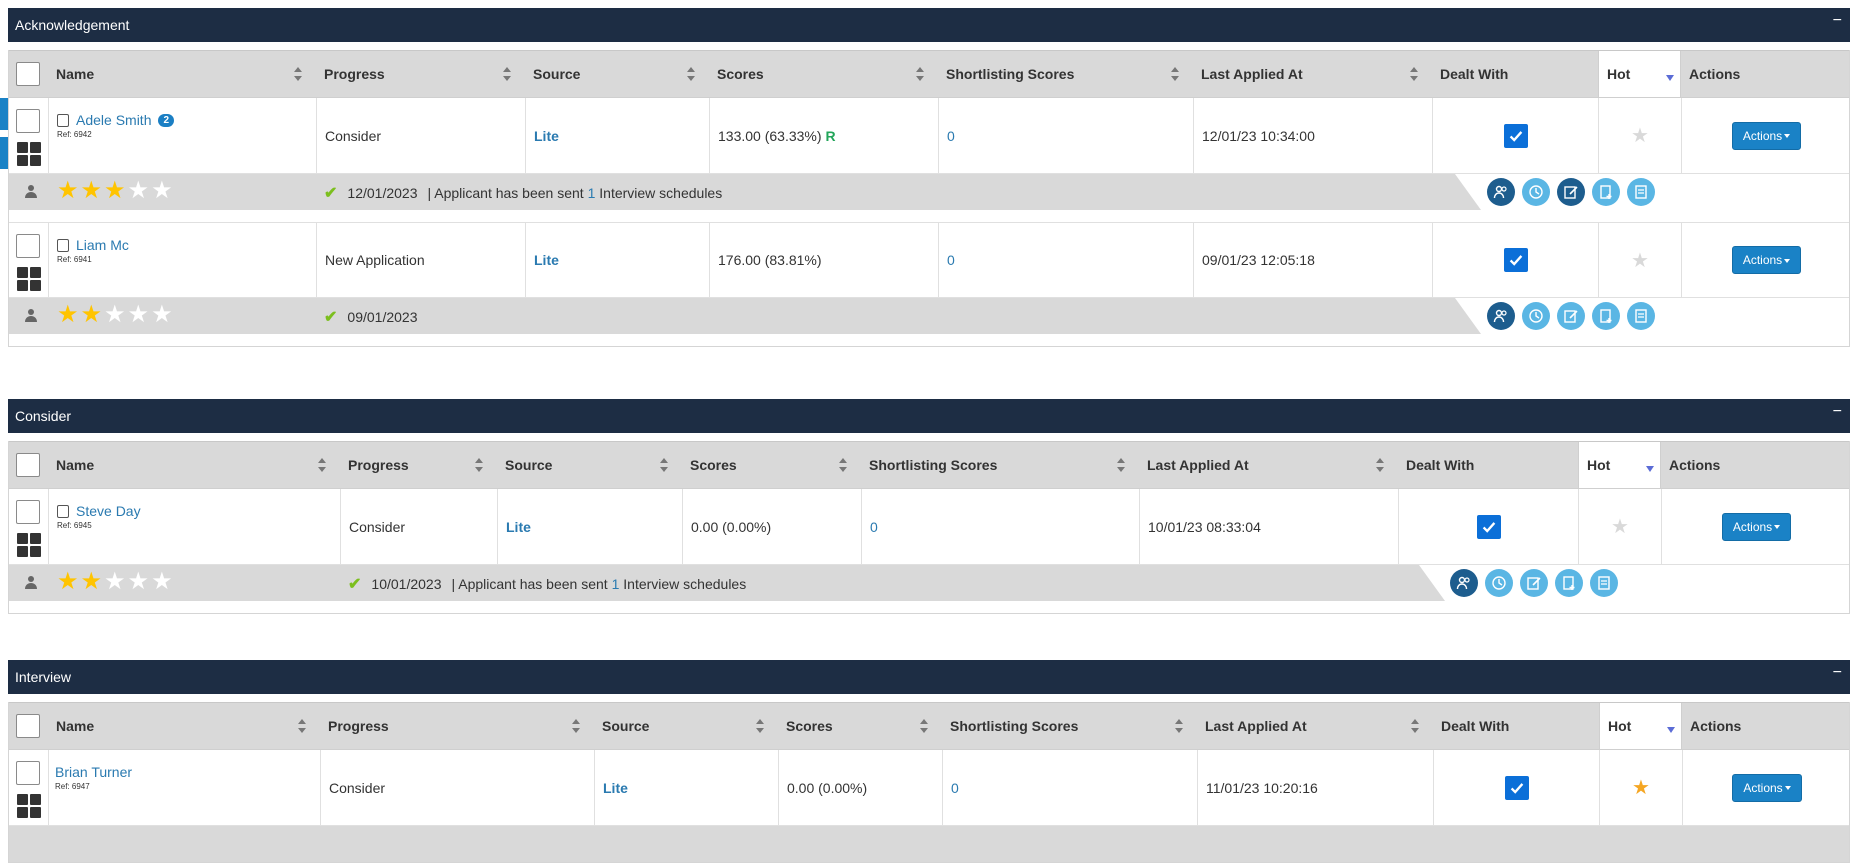 This screenshot has height=863, width=1858. What do you see at coordinates (113, 120) in the screenshot?
I see `candidate-name-link: Adele Smith` at bounding box center [113, 120].